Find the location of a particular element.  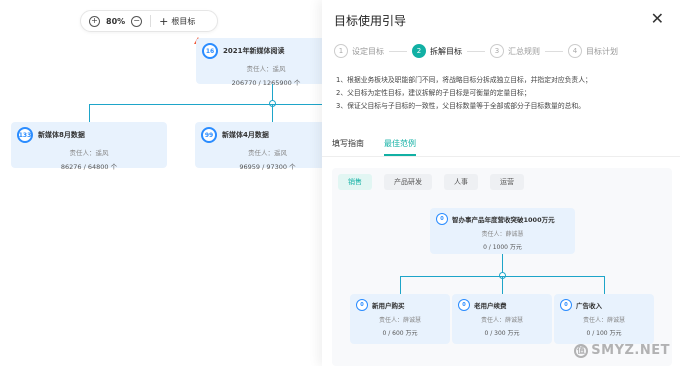

goal-progress: 86276 / 64800 个 is located at coordinates (89, 167).